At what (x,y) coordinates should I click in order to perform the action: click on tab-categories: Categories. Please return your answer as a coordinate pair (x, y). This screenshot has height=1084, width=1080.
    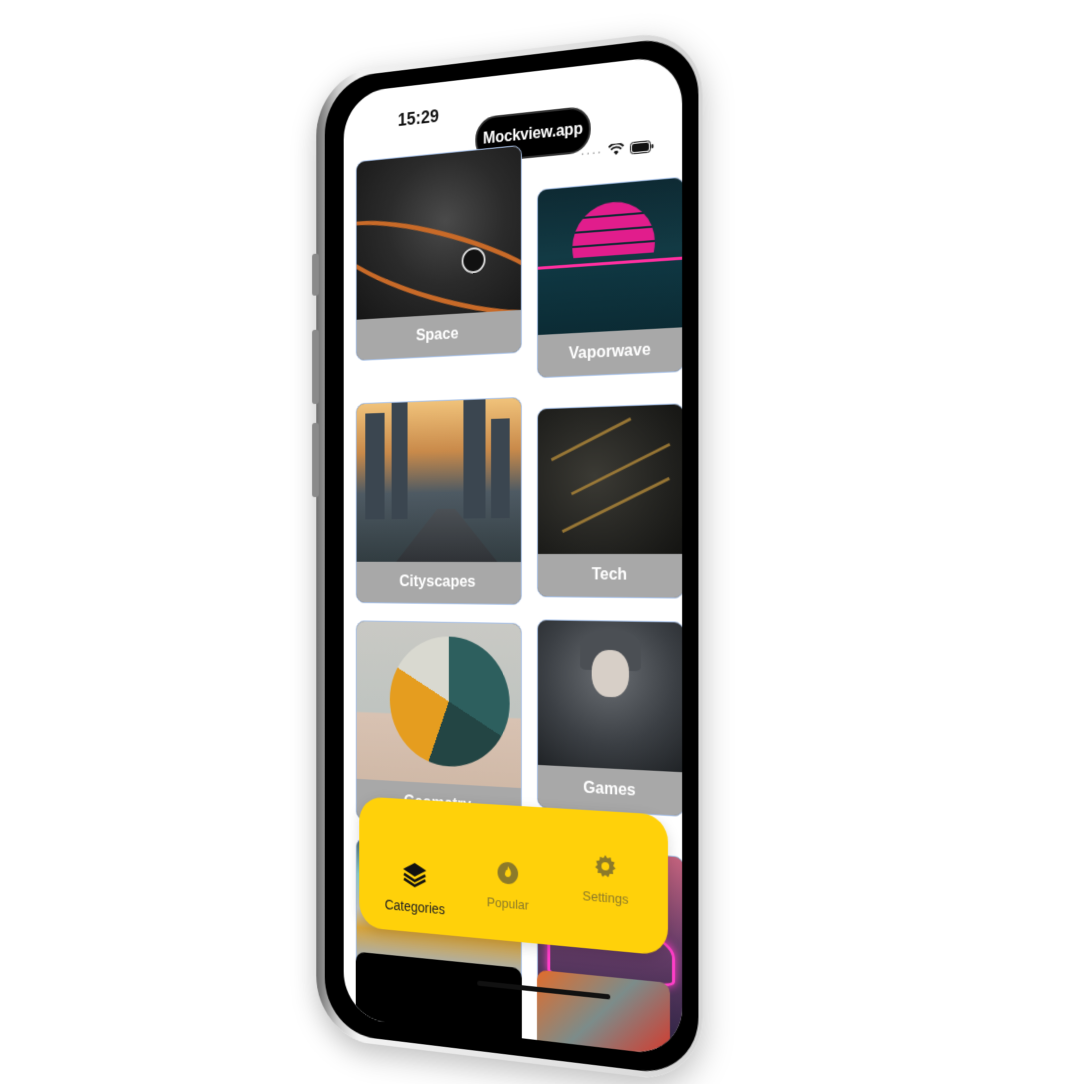
    Looking at the image, I should click on (415, 888).